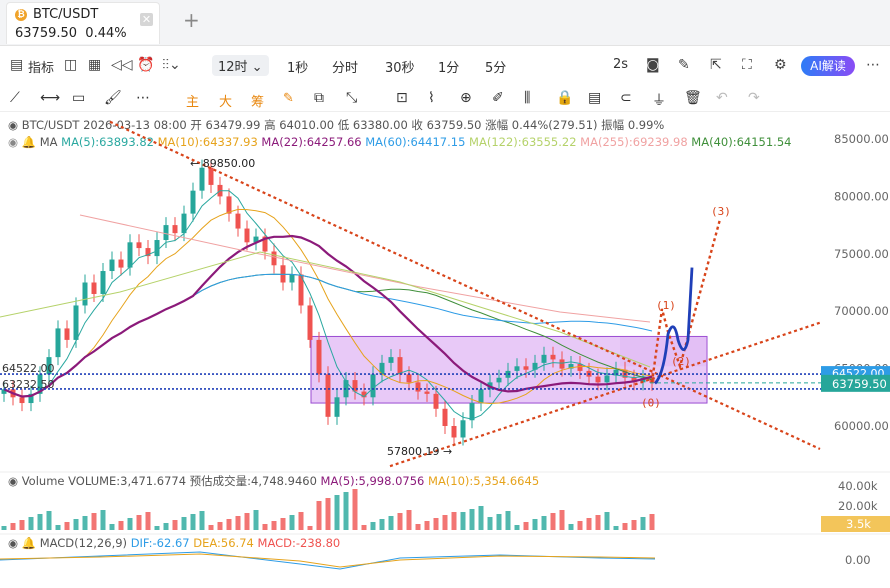 This screenshot has height=588, width=890. Describe the element at coordinates (15, 98) in the screenshot. I see `trendline-icon: ⟋` at that location.